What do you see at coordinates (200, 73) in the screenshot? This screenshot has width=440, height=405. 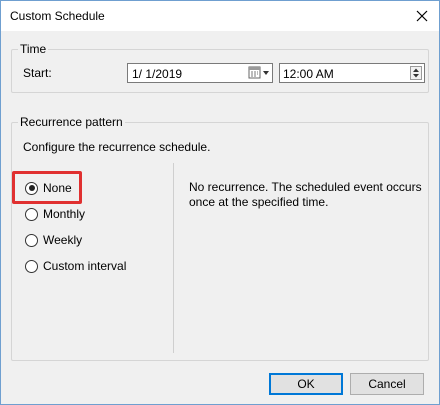 I see `start-date-picker: 1/ 1/2019` at bounding box center [200, 73].